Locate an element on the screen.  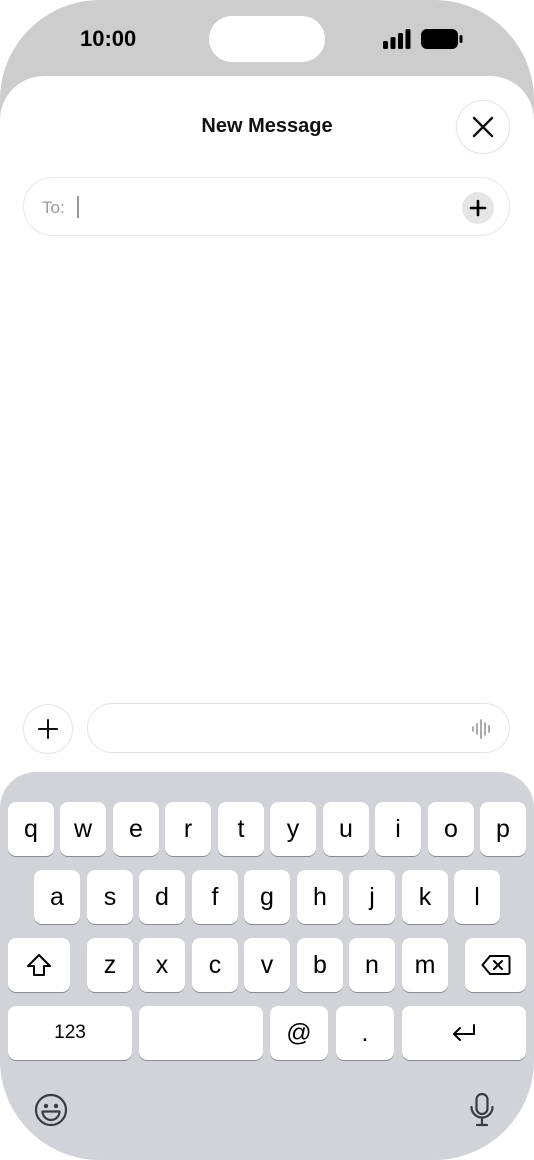
key-i: i is located at coordinates (398, 829).